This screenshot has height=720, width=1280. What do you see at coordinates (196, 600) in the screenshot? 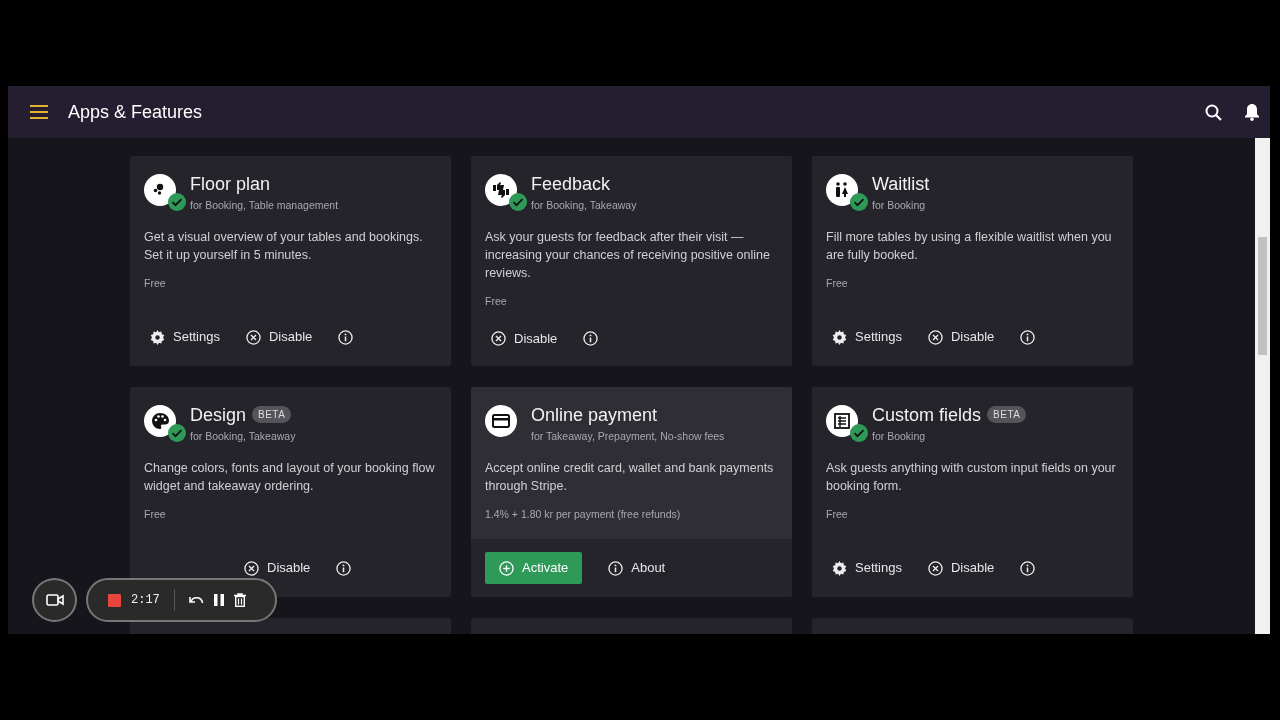
I see `undo-icon` at bounding box center [196, 600].